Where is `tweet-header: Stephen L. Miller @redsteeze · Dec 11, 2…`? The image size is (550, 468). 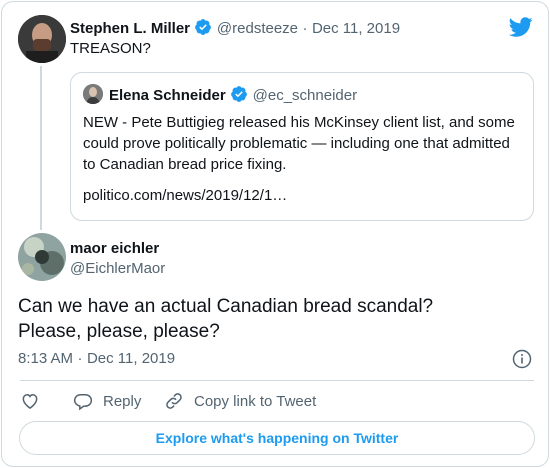
tweet-header: Stephen L. Miller @redsteeze · Dec 11, 2… is located at coordinates (235, 29).